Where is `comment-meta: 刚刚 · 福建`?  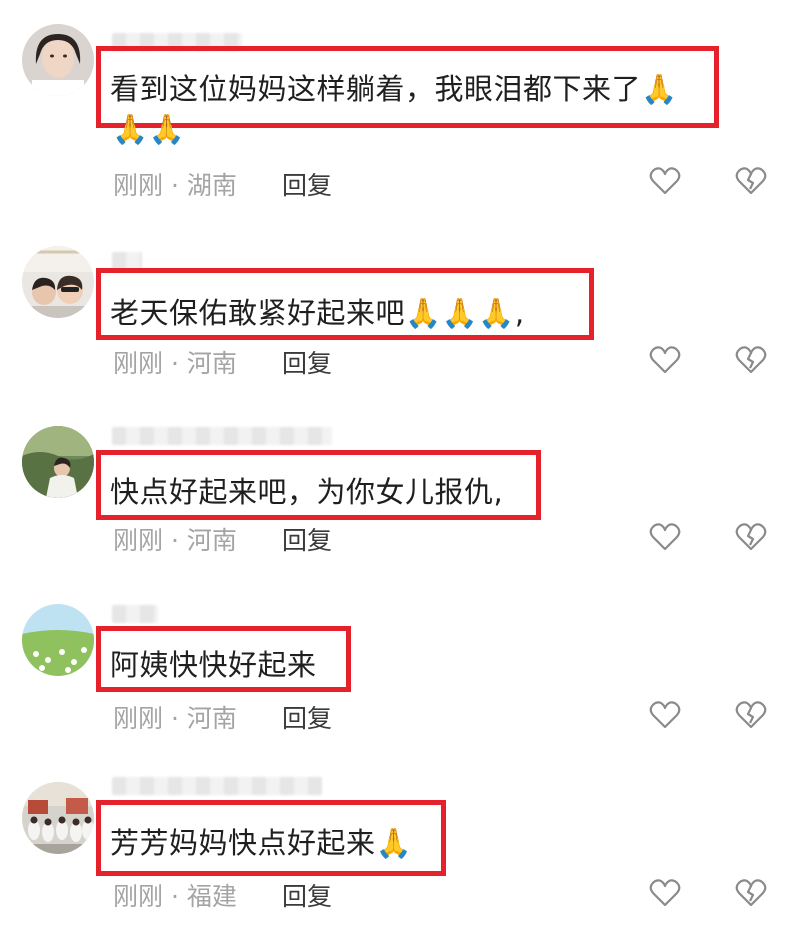 comment-meta: 刚刚 · 福建 is located at coordinates (175, 895).